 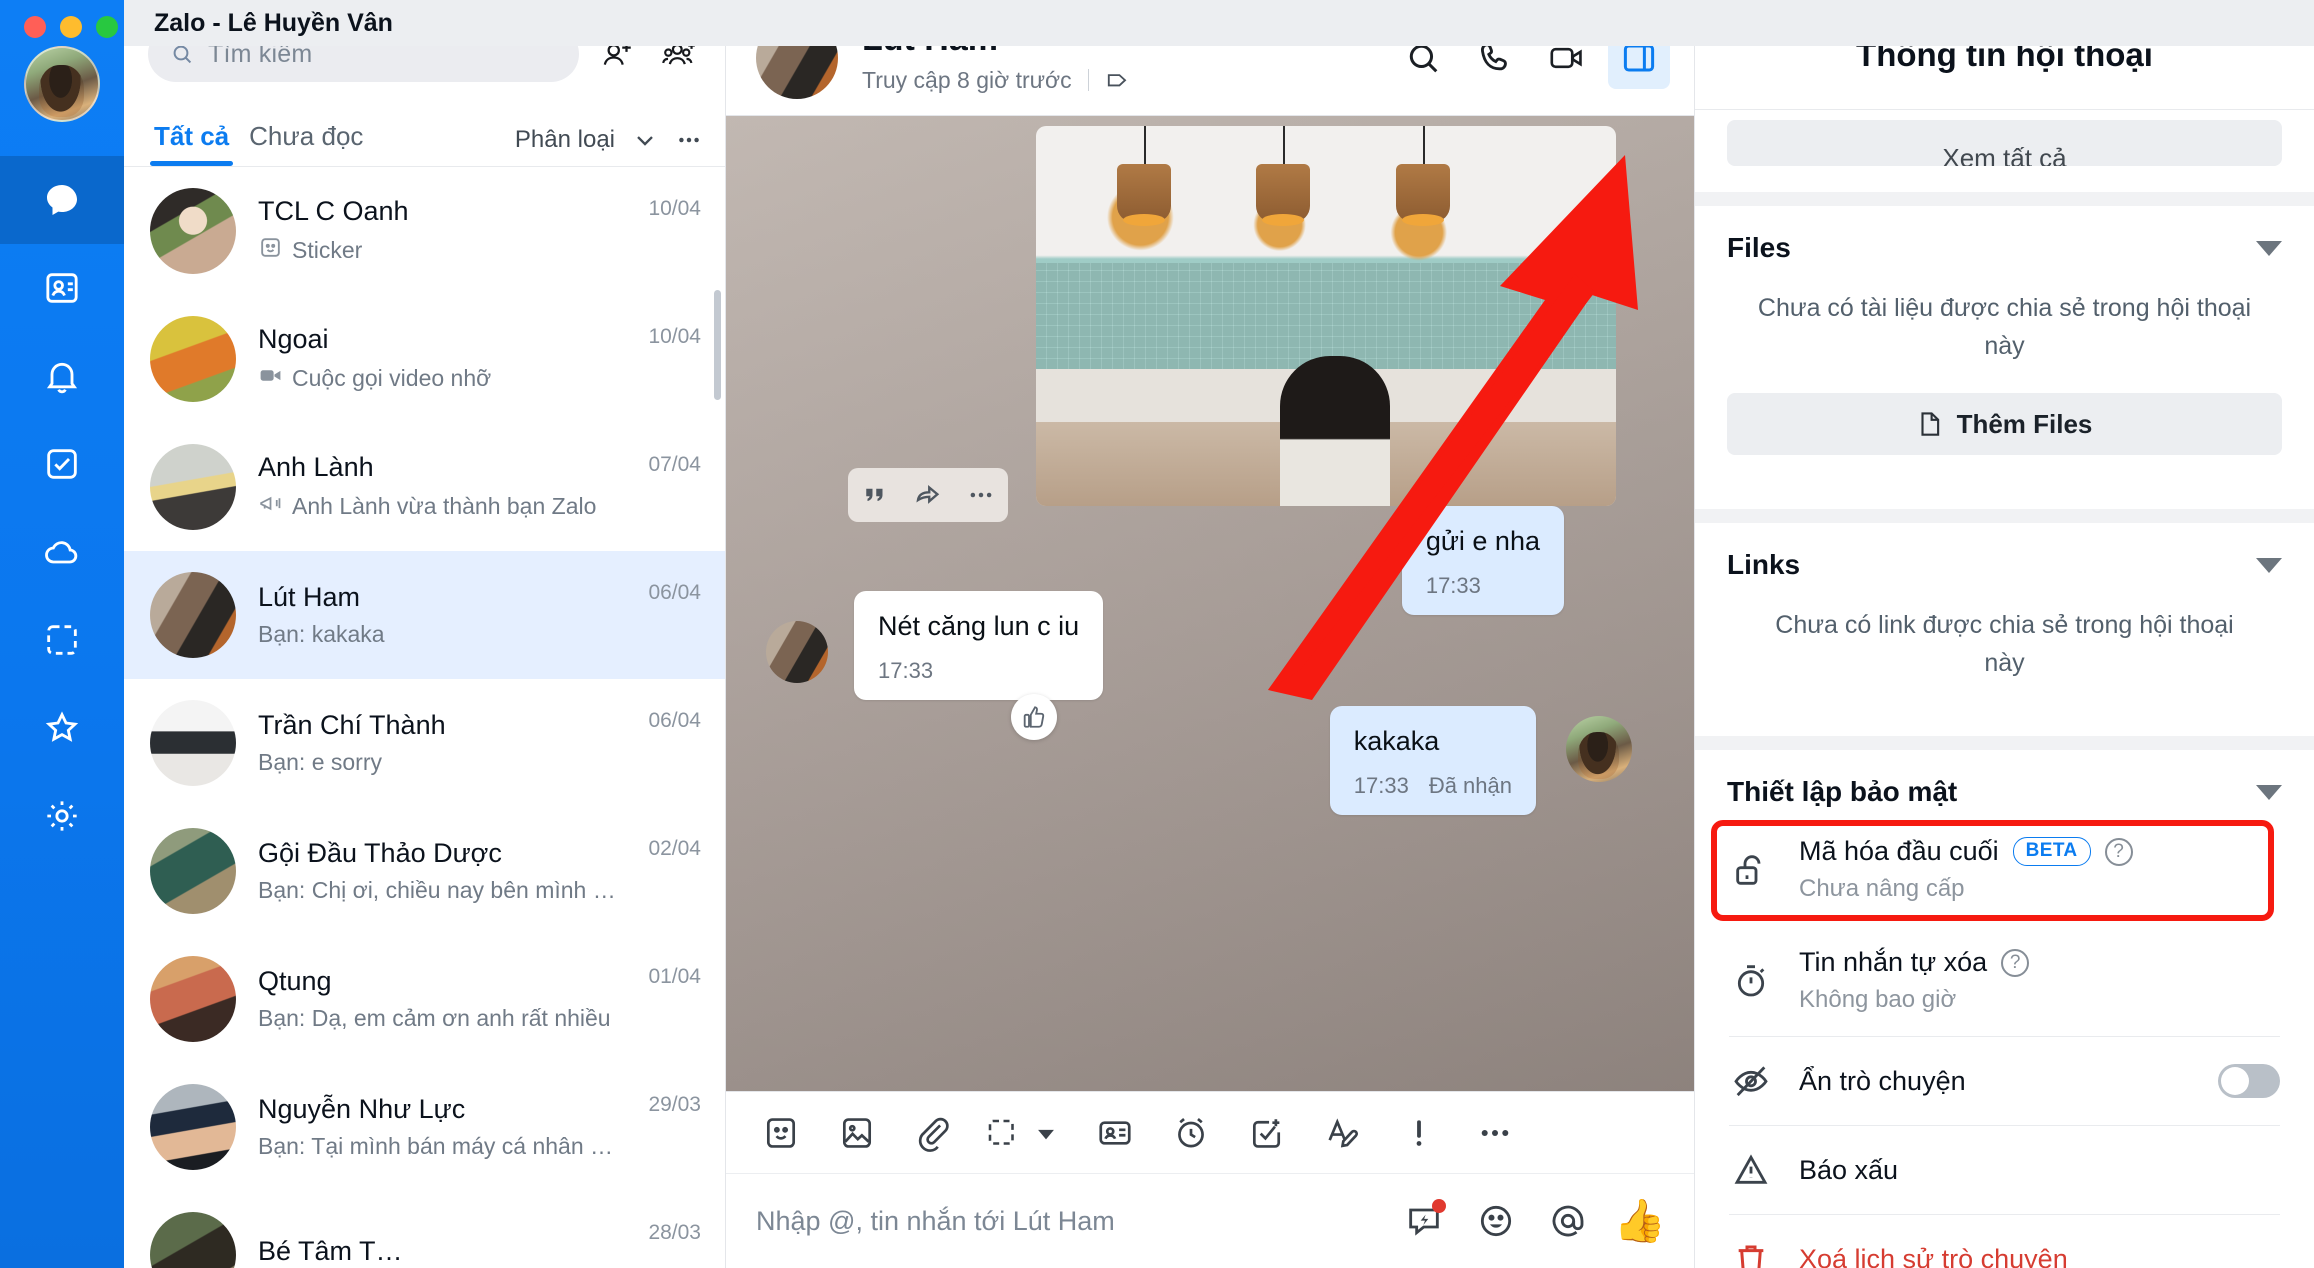 What do you see at coordinates (1001, 1132) in the screenshot?
I see `zalo-capture-icon` at bounding box center [1001, 1132].